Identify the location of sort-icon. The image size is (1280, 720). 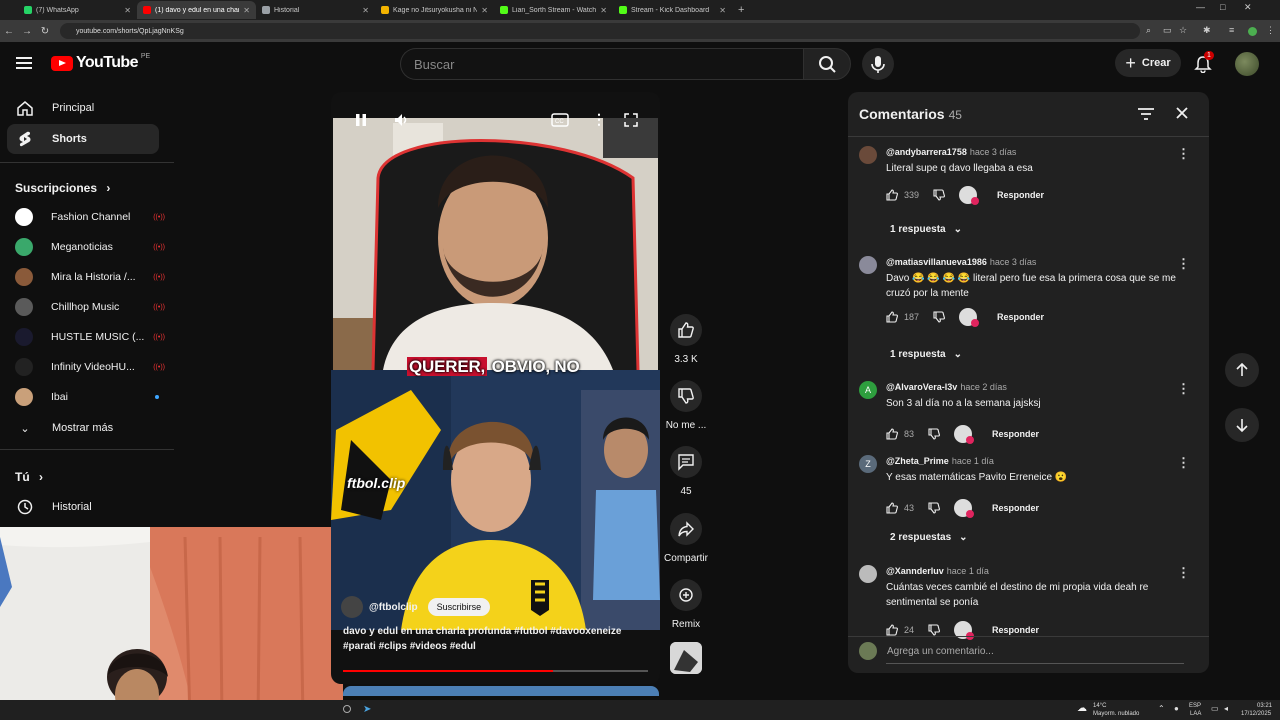
(1146, 114).